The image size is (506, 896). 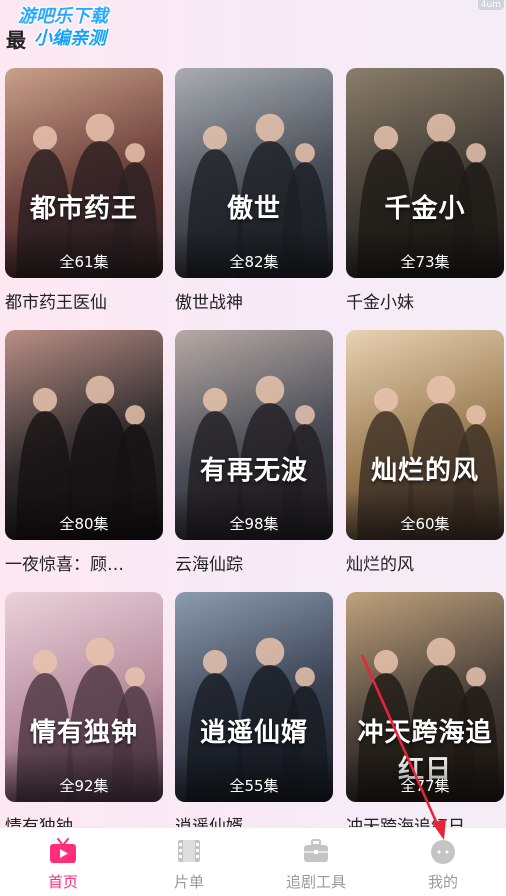 What do you see at coordinates (189, 851) in the screenshot?
I see `film-icon` at bounding box center [189, 851].